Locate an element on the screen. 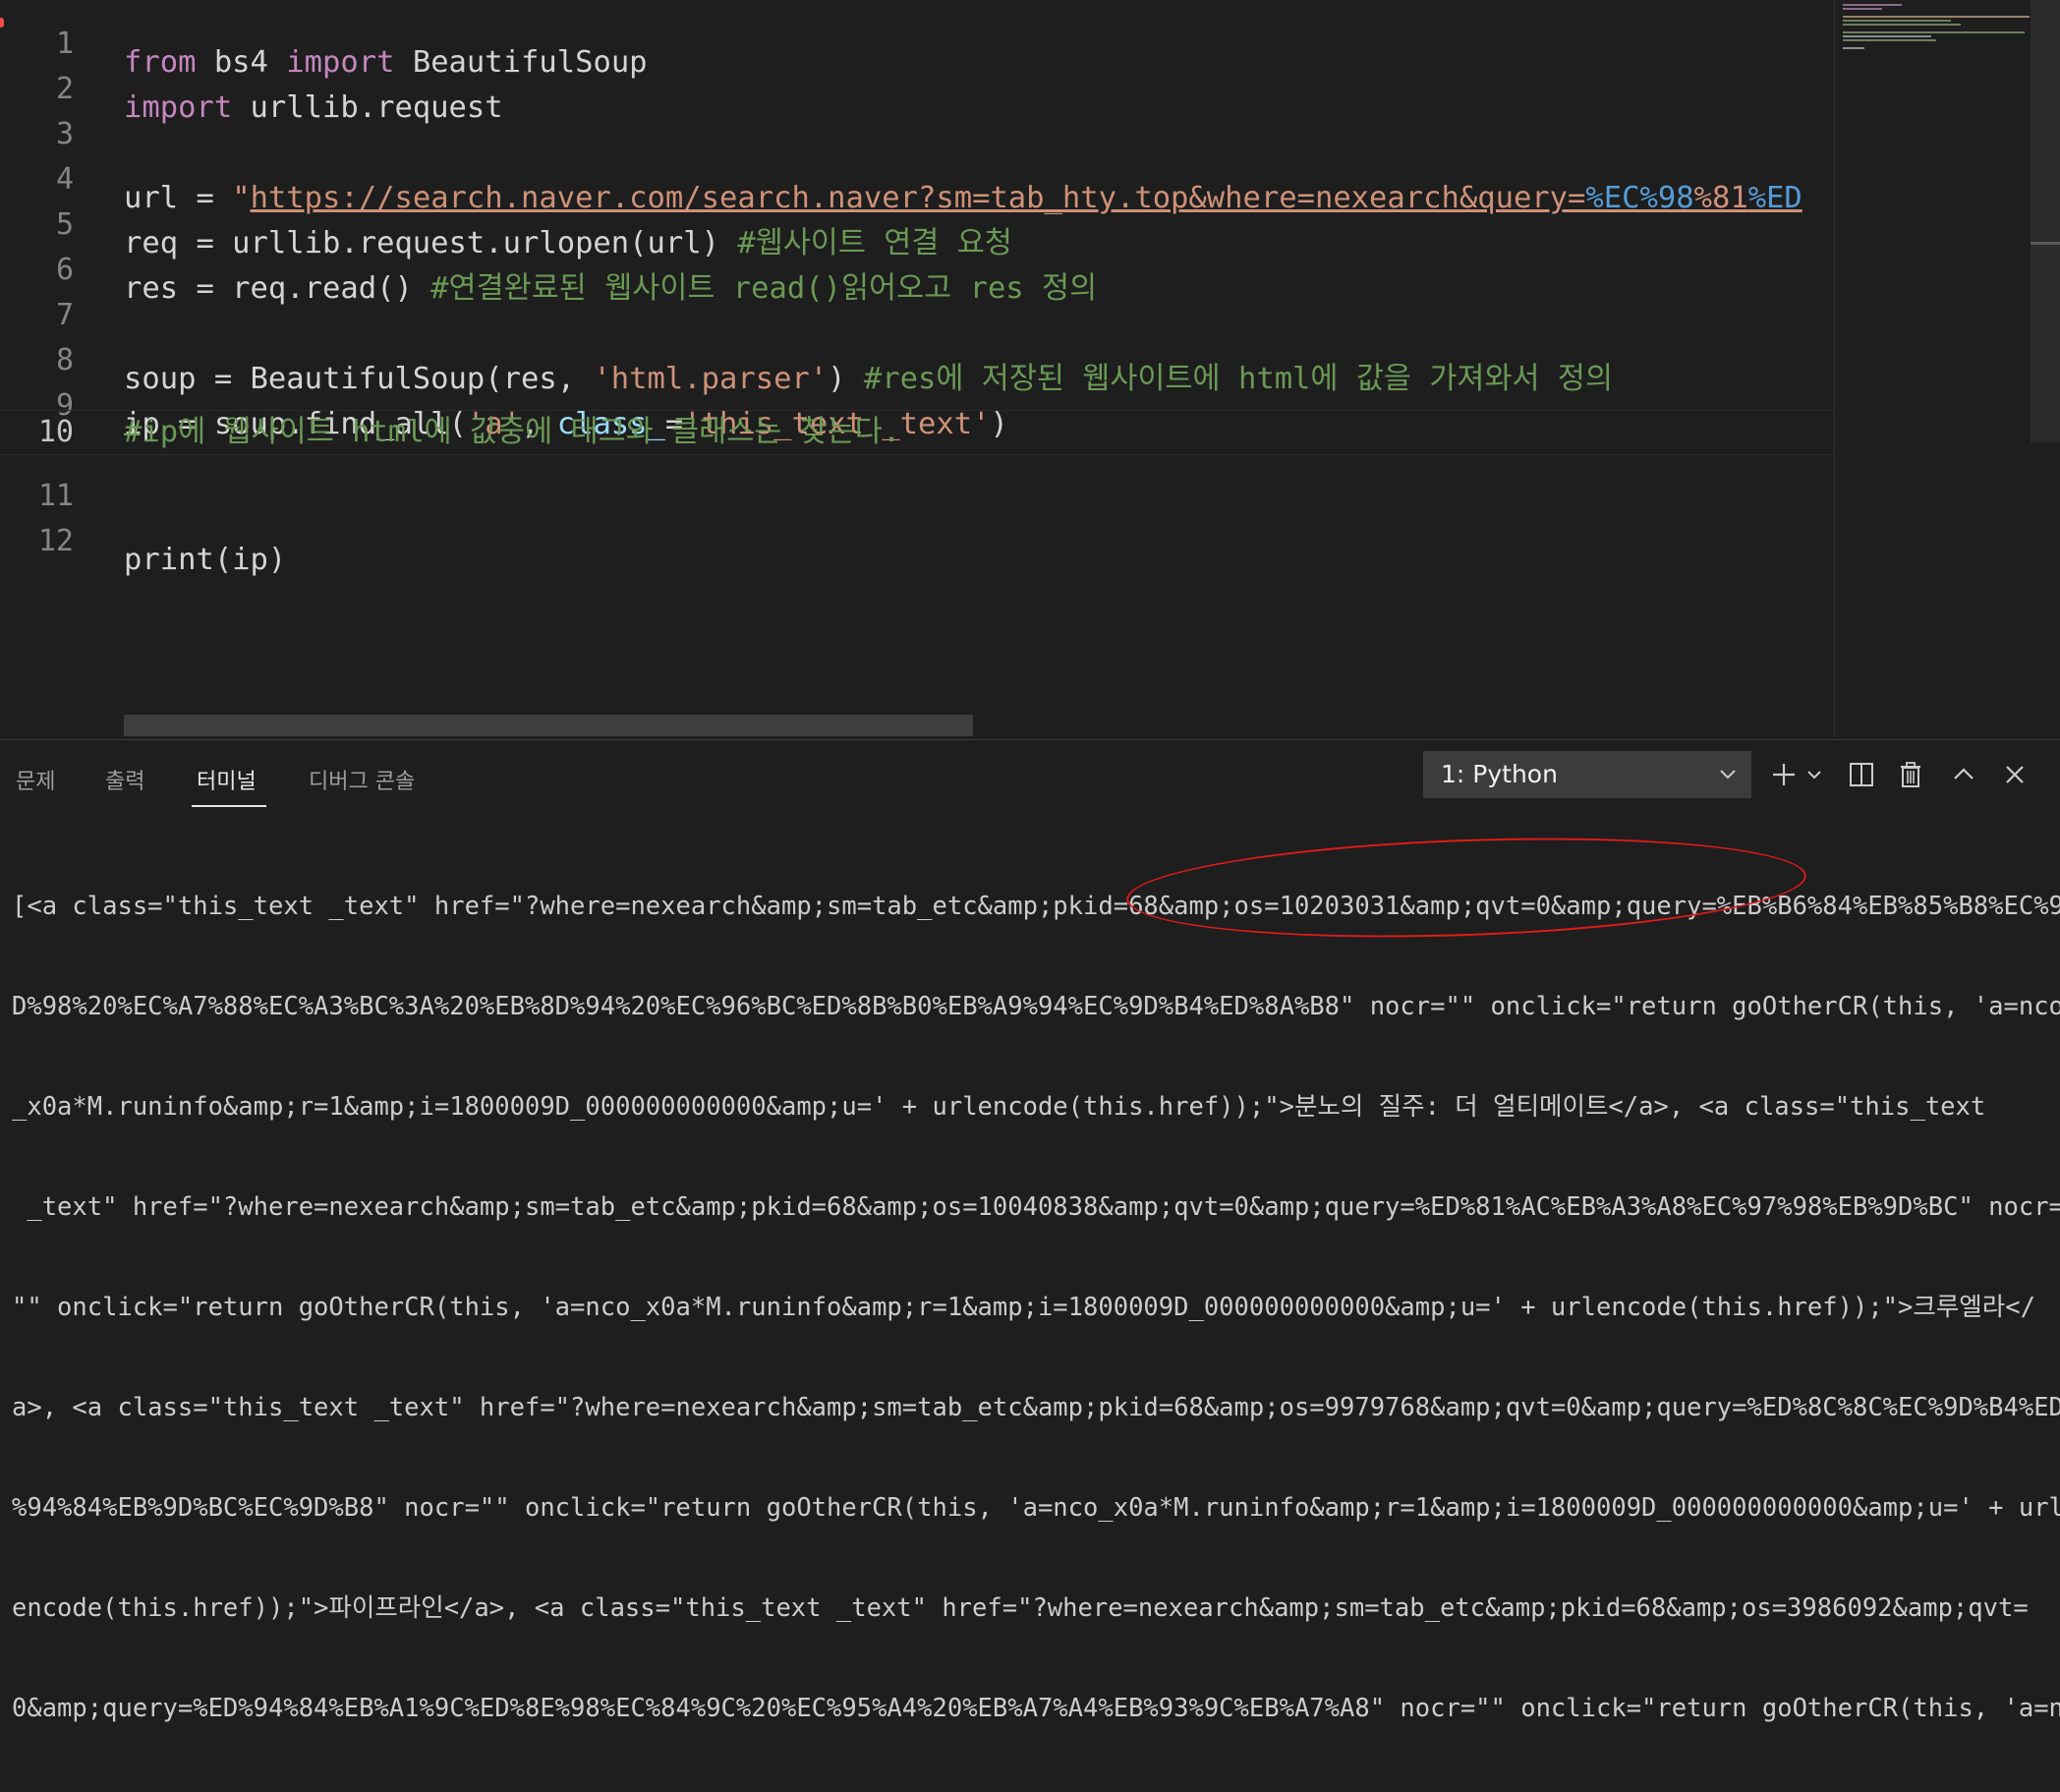  code-line-2: 2 import urllib.request is located at coordinates (917, 87).